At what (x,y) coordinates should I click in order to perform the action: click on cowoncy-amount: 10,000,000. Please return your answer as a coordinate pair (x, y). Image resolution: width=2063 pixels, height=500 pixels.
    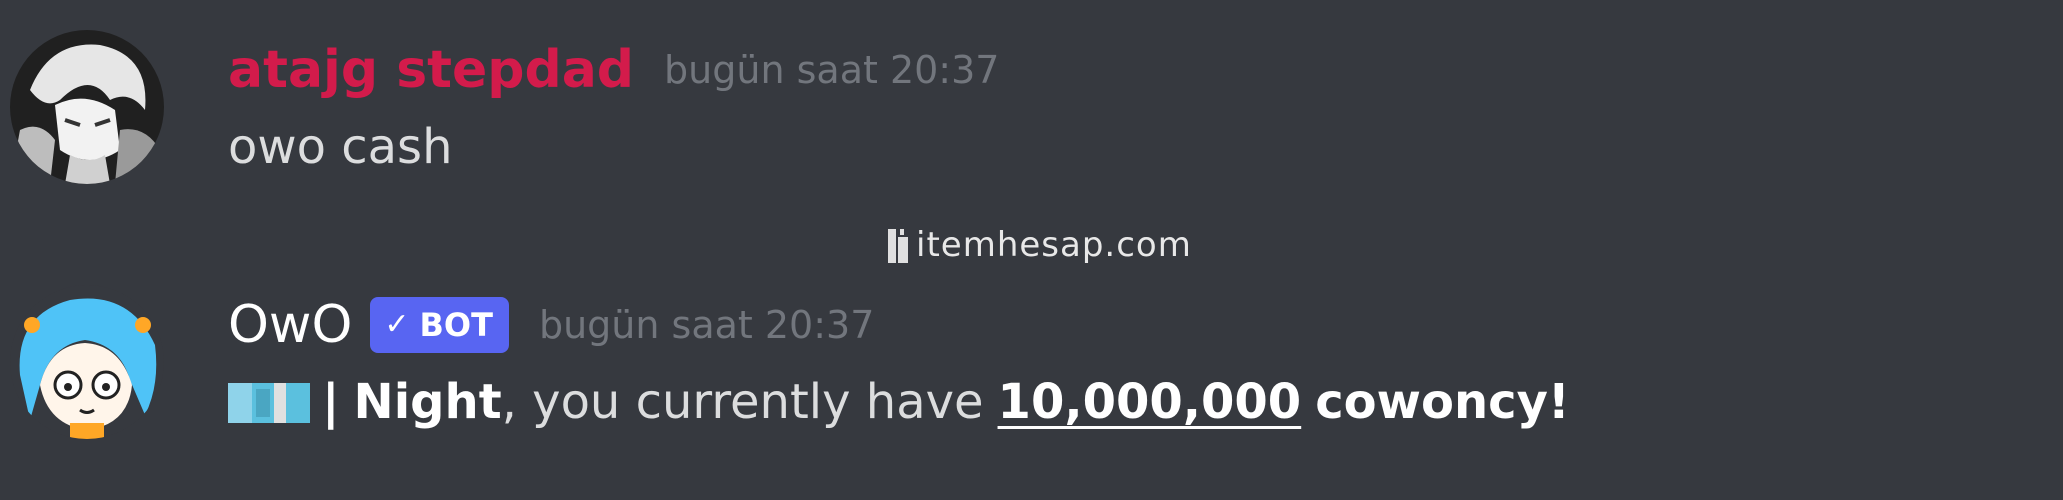
    Looking at the image, I should click on (1149, 402).